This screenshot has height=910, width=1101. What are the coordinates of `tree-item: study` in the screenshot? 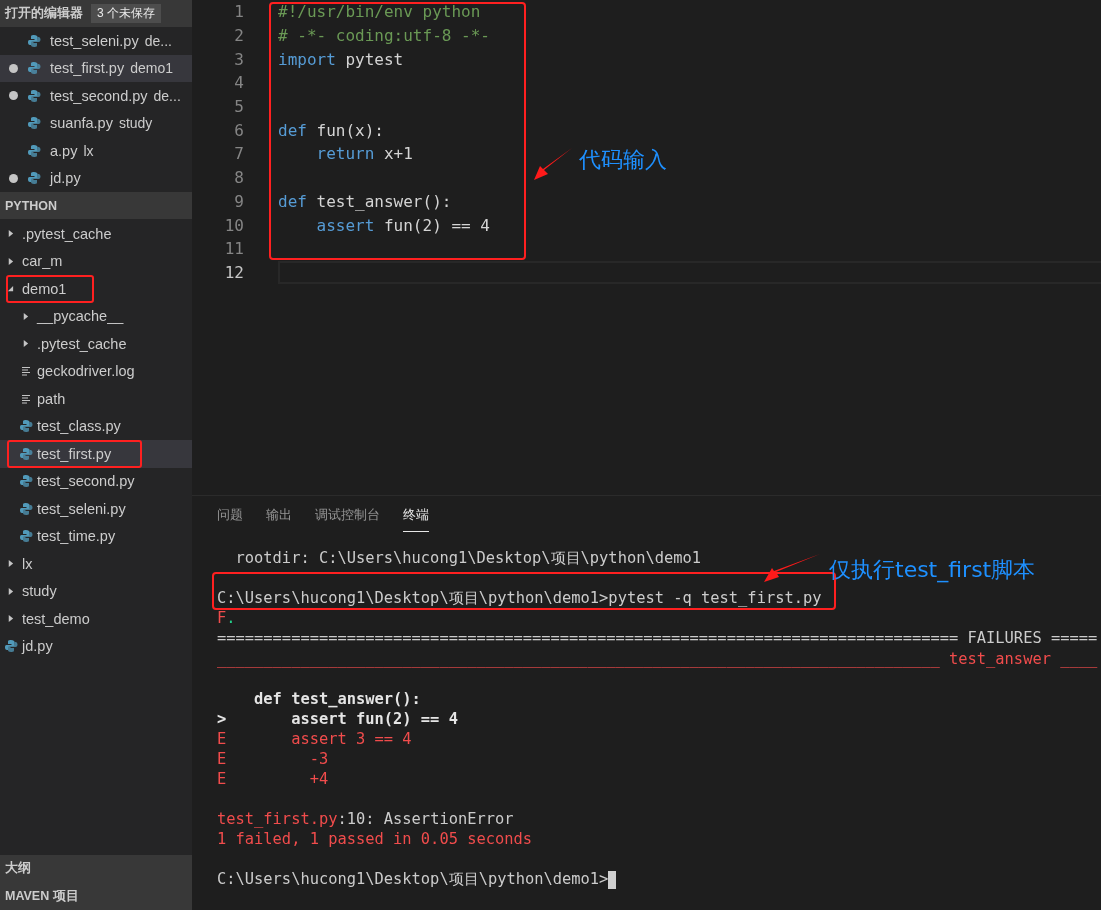 It's located at (96, 591).